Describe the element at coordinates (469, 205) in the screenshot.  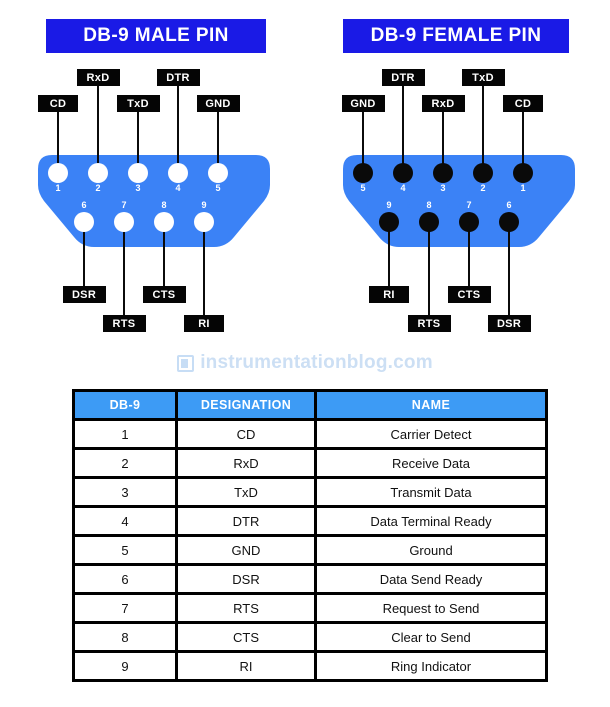
I see `female-pin-number-7: 7` at that location.